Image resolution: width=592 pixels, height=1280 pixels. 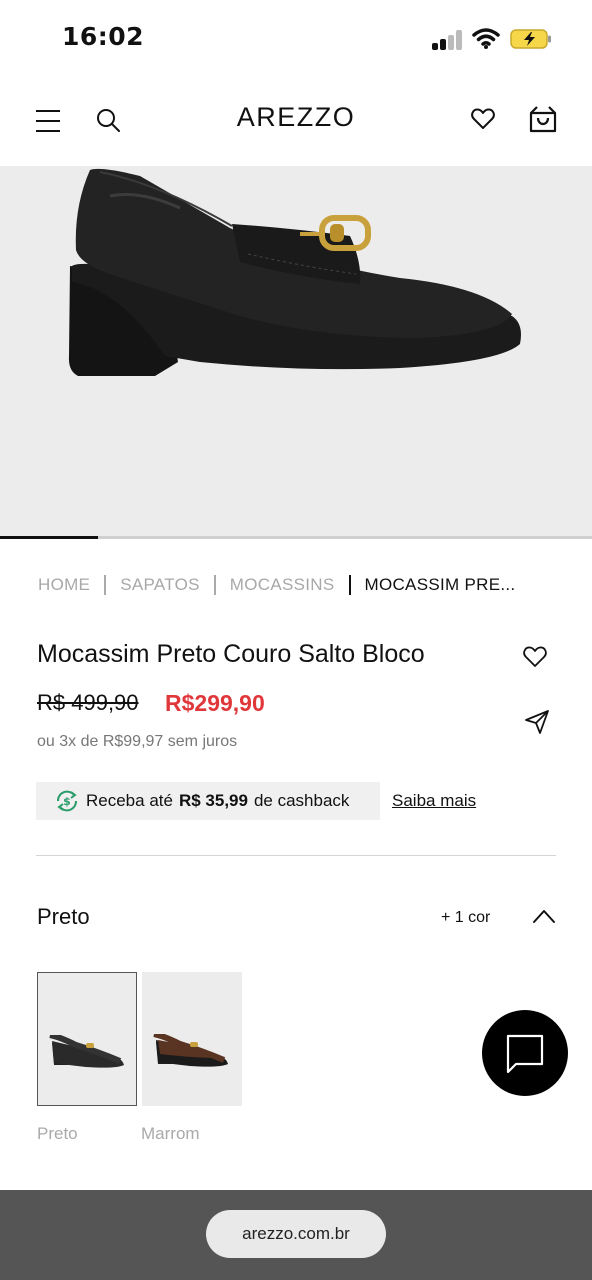 I want to click on cashback-banner: $ Receba até R$ 35,99 de cashback, so click(x=208, y=801).